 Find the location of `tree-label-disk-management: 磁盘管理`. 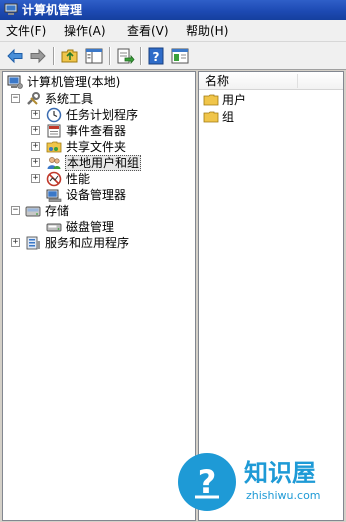

tree-label-disk-management: 磁盘管理 is located at coordinates (90, 227).